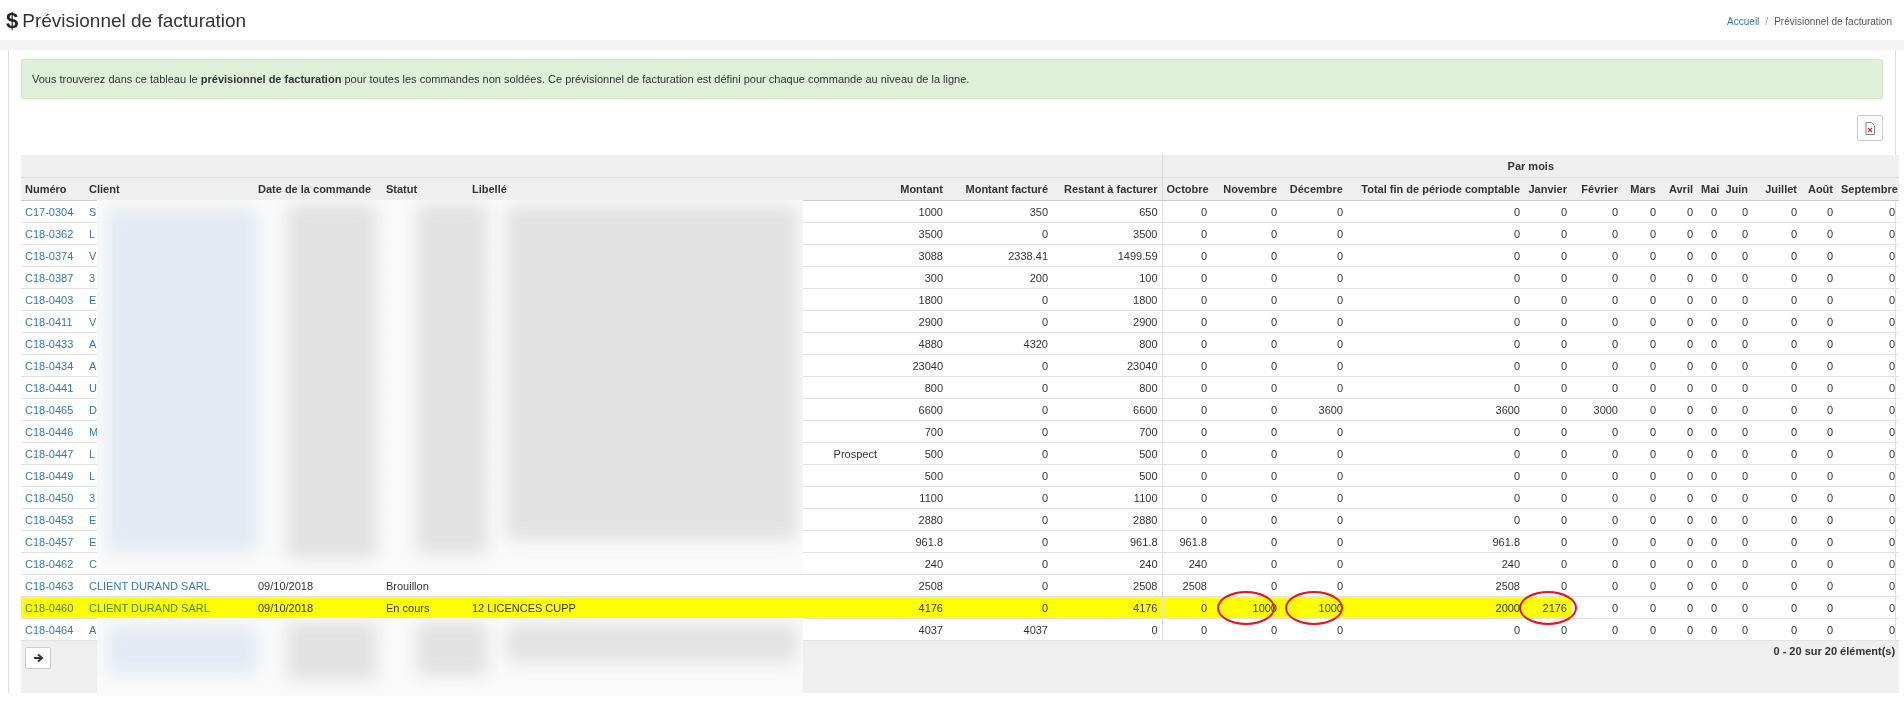  I want to click on column-header: Client, so click(169, 189).